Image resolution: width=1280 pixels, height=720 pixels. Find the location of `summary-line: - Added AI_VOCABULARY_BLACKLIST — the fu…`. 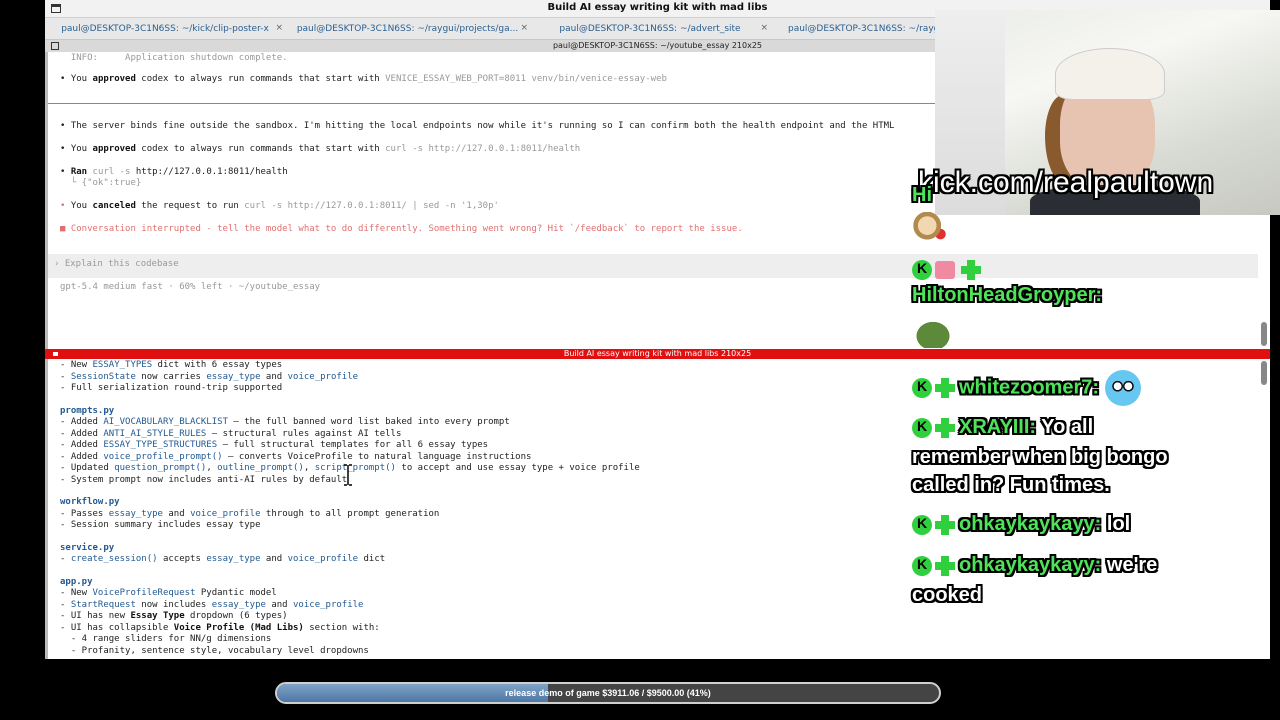

summary-line: - Added AI_VOCABULARY_BLACKLIST — the fu… is located at coordinates (285, 422).